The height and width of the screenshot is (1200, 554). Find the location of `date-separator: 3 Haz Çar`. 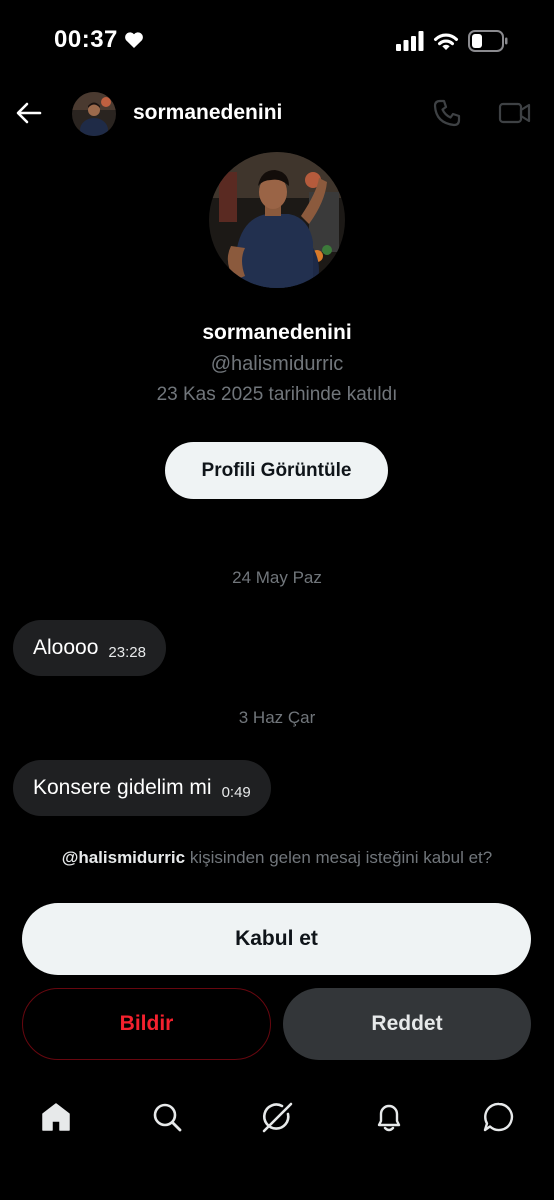

date-separator: 3 Haz Çar is located at coordinates (277, 717).